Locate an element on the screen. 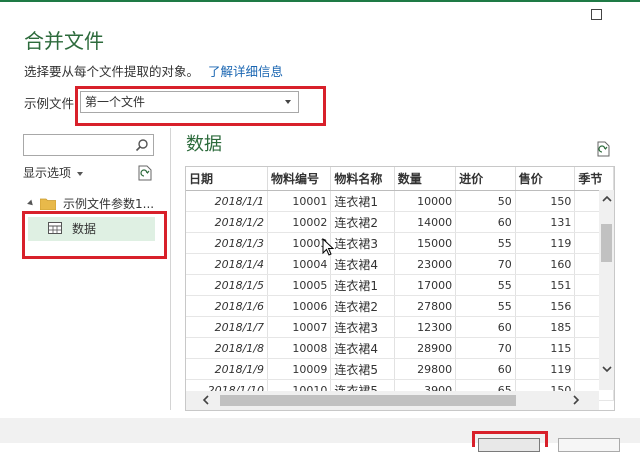 Image resolution: width=640 pixels, height=452 pixels. display-options-dropdown: 显示选项 is located at coordinates (53, 173).